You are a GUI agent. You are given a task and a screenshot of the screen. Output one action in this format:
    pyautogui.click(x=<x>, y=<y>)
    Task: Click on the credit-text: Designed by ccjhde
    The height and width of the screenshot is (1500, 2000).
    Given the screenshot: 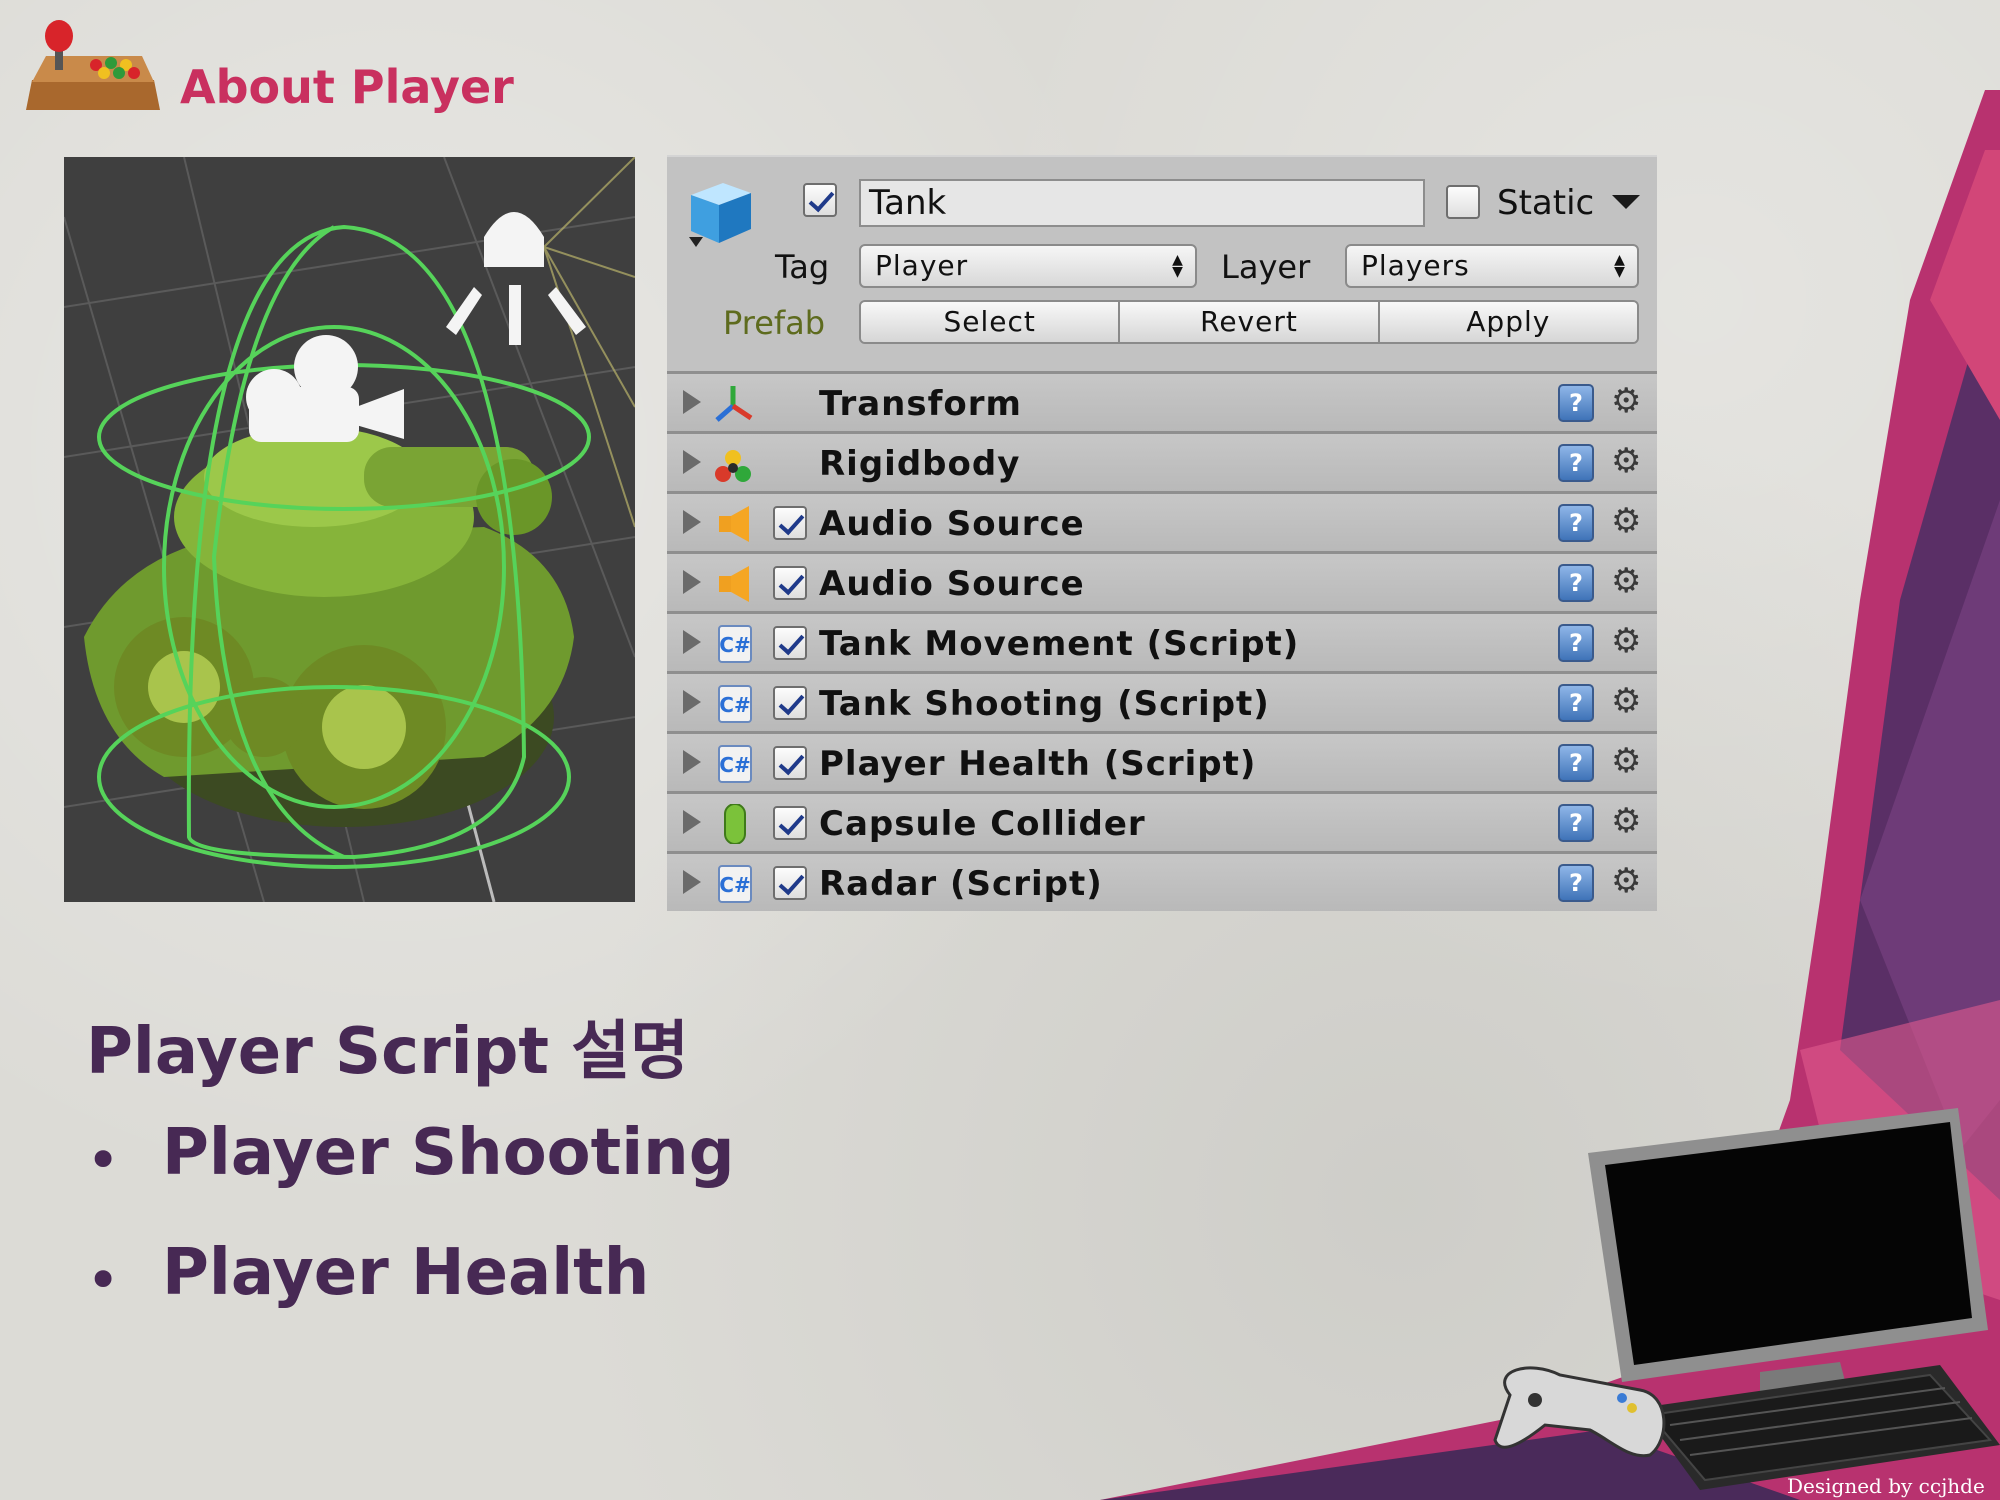 What is the action you would take?
    pyautogui.click(x=1886, y=1486)
    